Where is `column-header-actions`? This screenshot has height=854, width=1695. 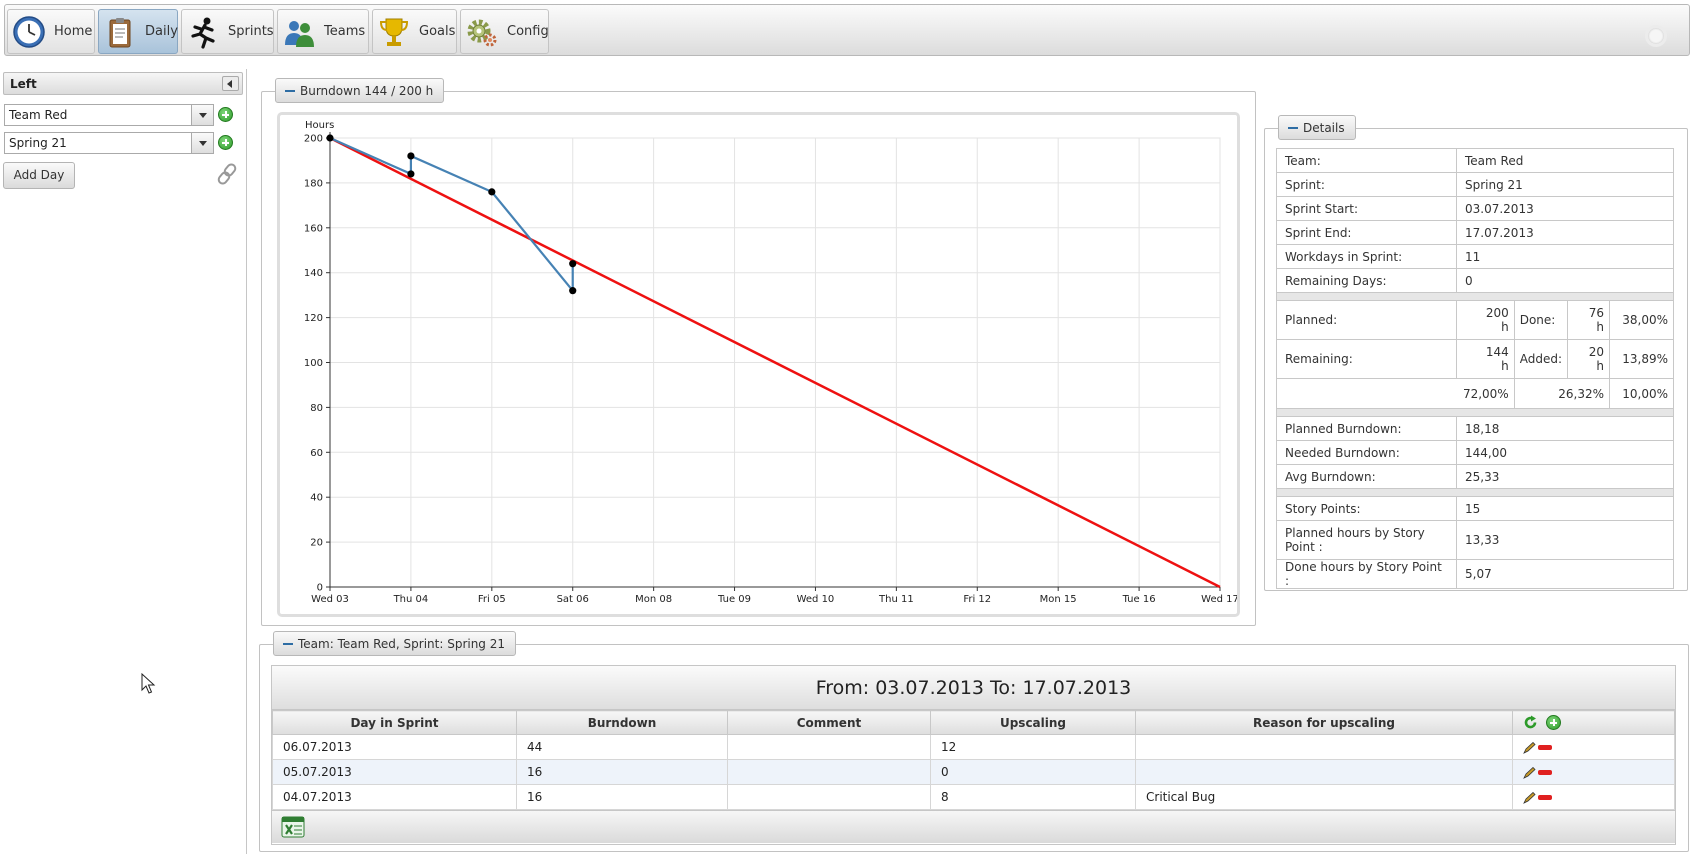
column-header-actions is located at coordinates (1593, 722).